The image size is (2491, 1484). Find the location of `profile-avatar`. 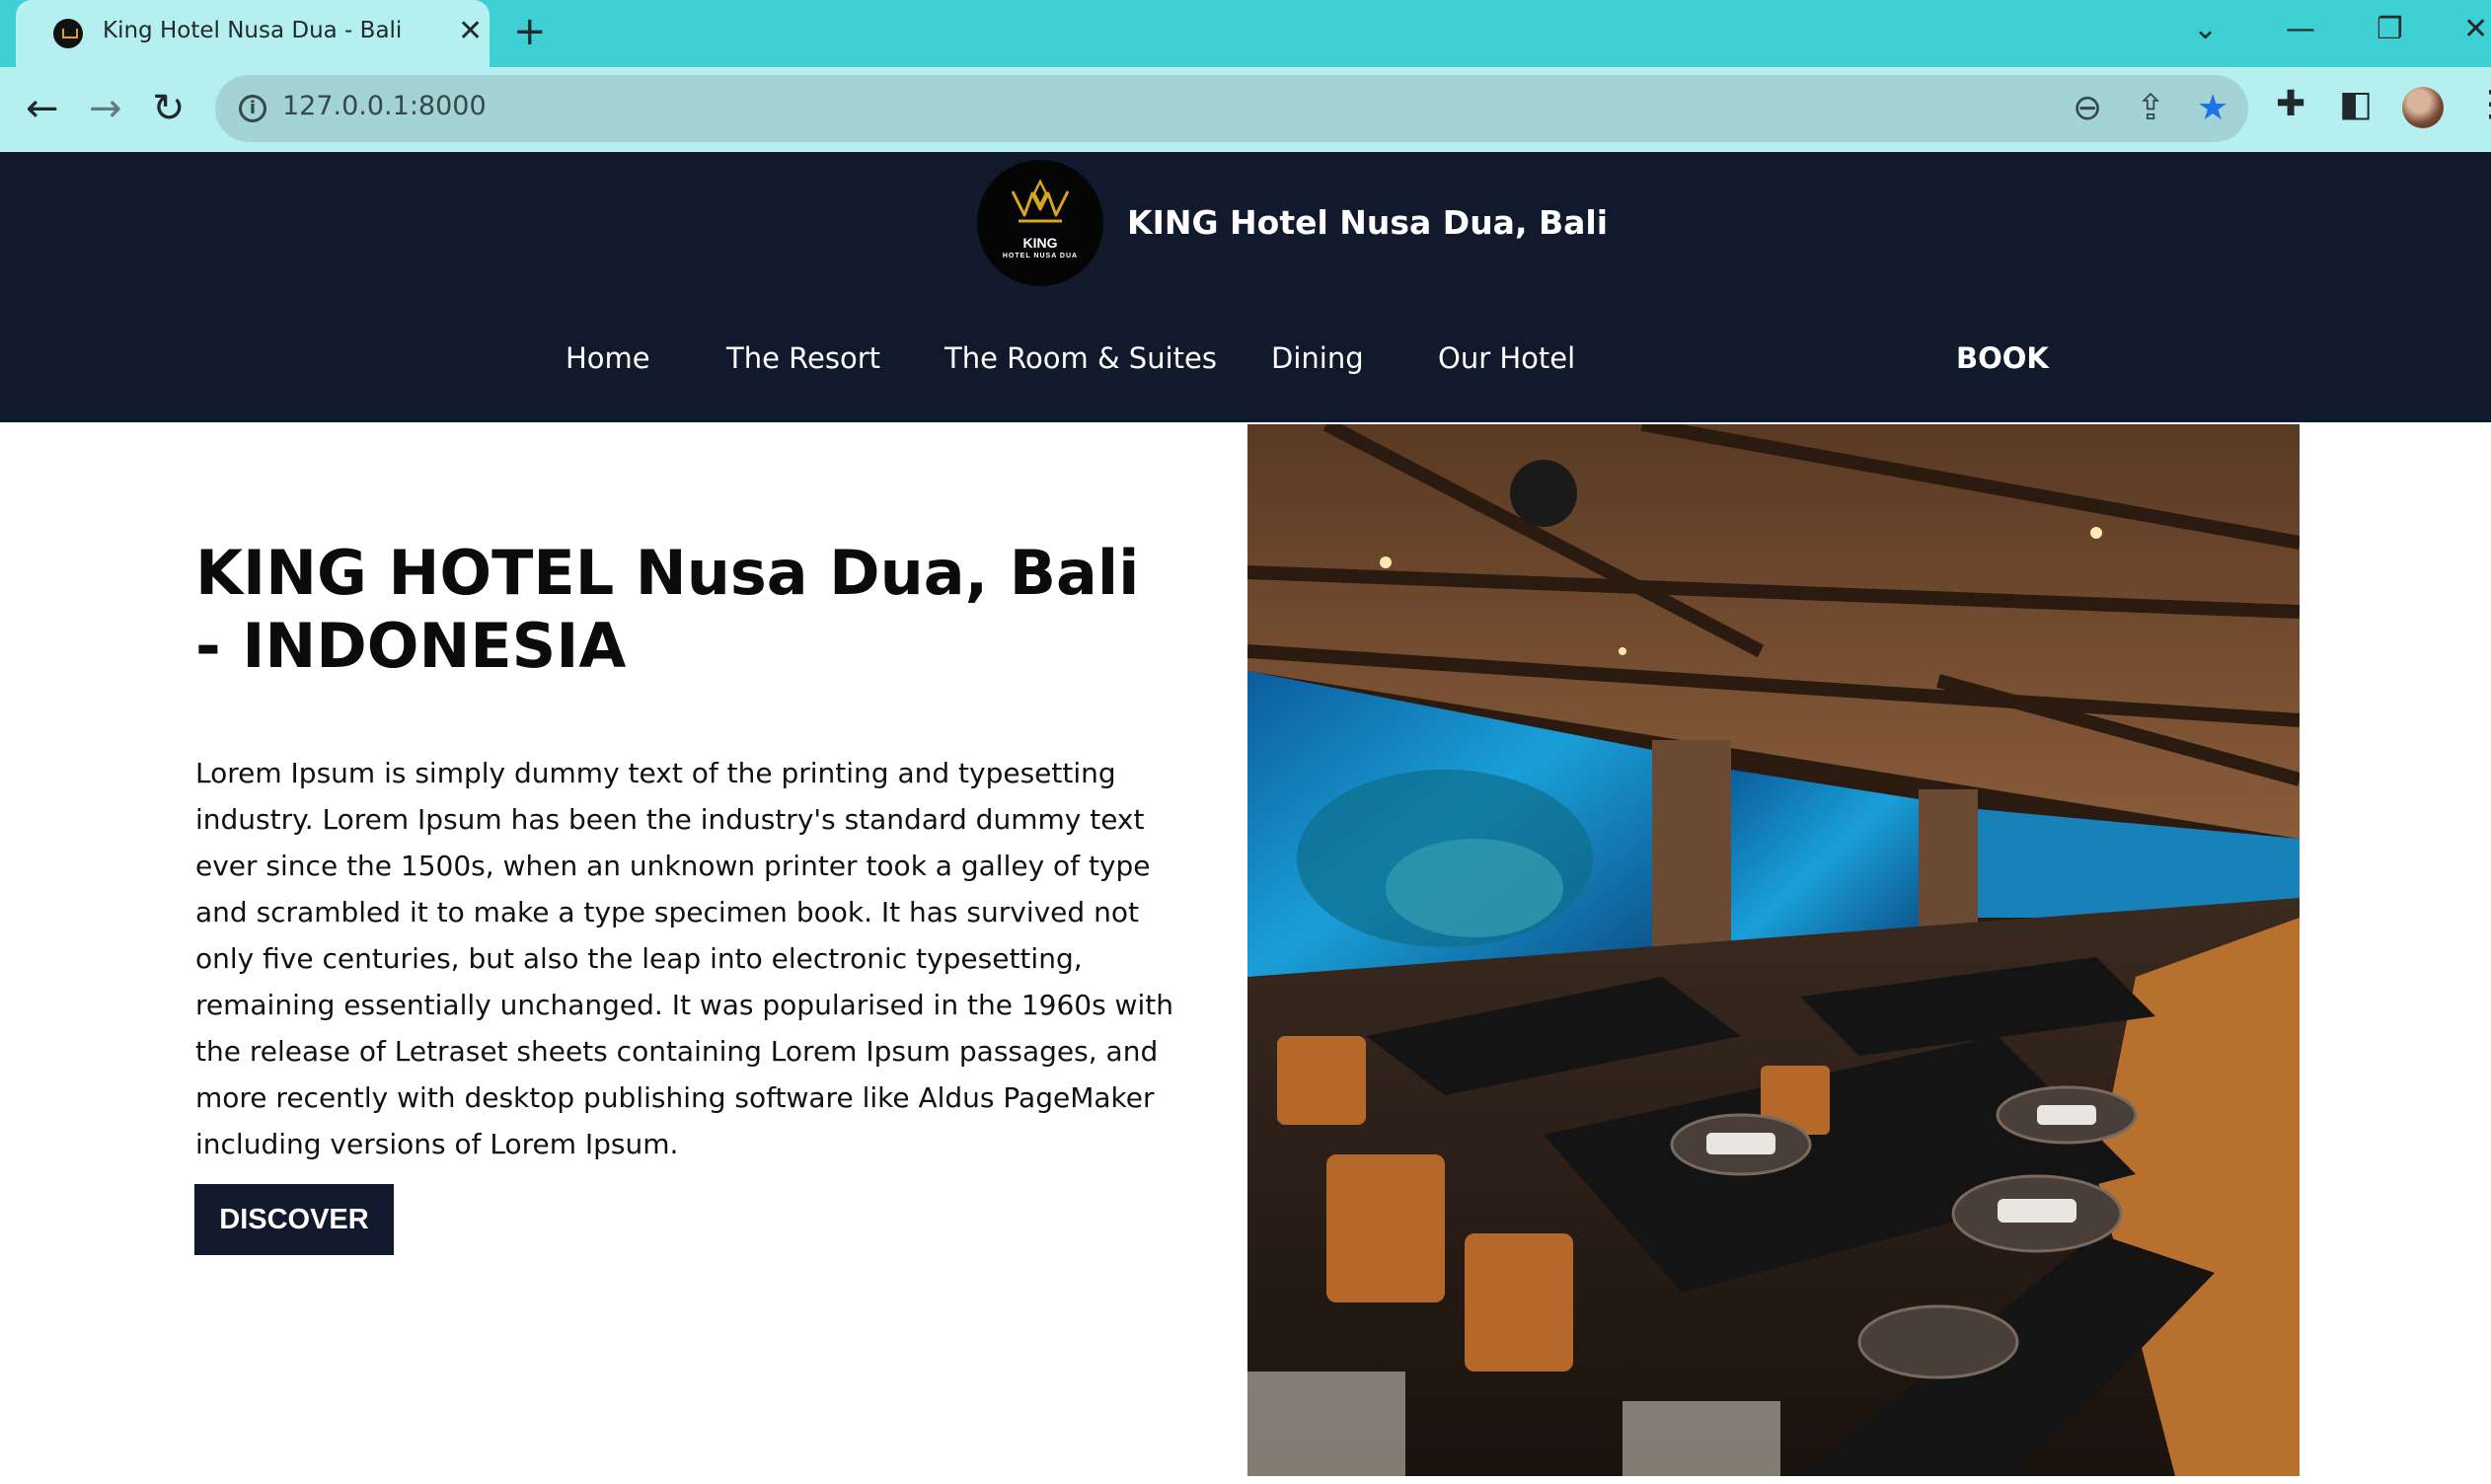

profile-avatar is located at coordinates (2423, 107).